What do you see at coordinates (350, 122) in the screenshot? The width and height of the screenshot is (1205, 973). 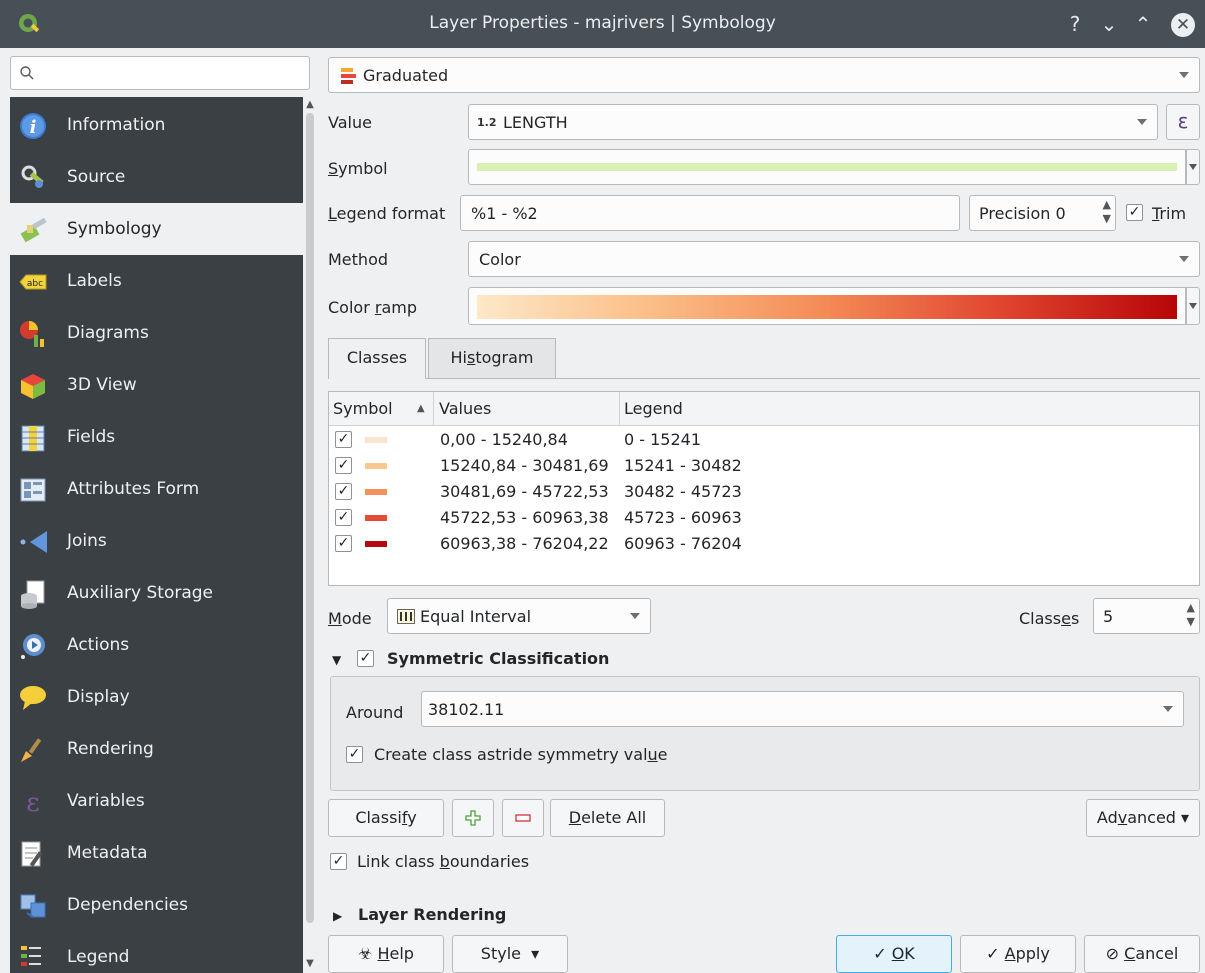 I see `value-label: Value` at bounding box center [350, 122].